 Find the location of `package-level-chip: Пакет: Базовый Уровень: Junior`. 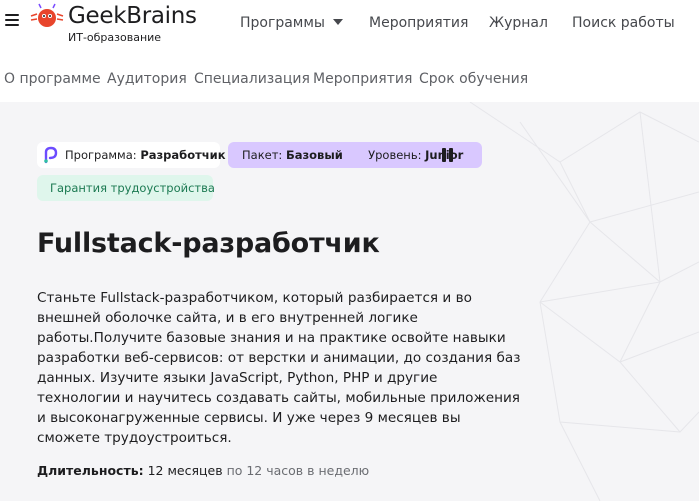

package-level-chip: Пакет: Базовый Уровень: Junior is located at coordinates (355, 155).